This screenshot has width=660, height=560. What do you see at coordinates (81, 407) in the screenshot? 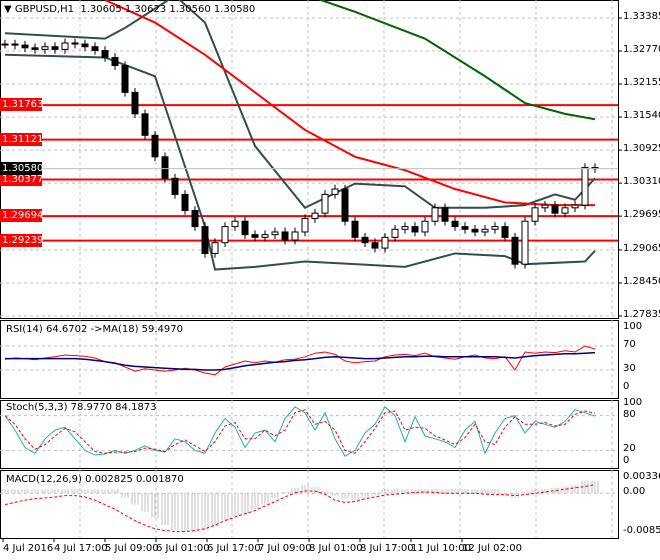
I see `stoch-title: Stoch(5,3,3) 78.9770 84.1873` at bounding box center [81, 407].